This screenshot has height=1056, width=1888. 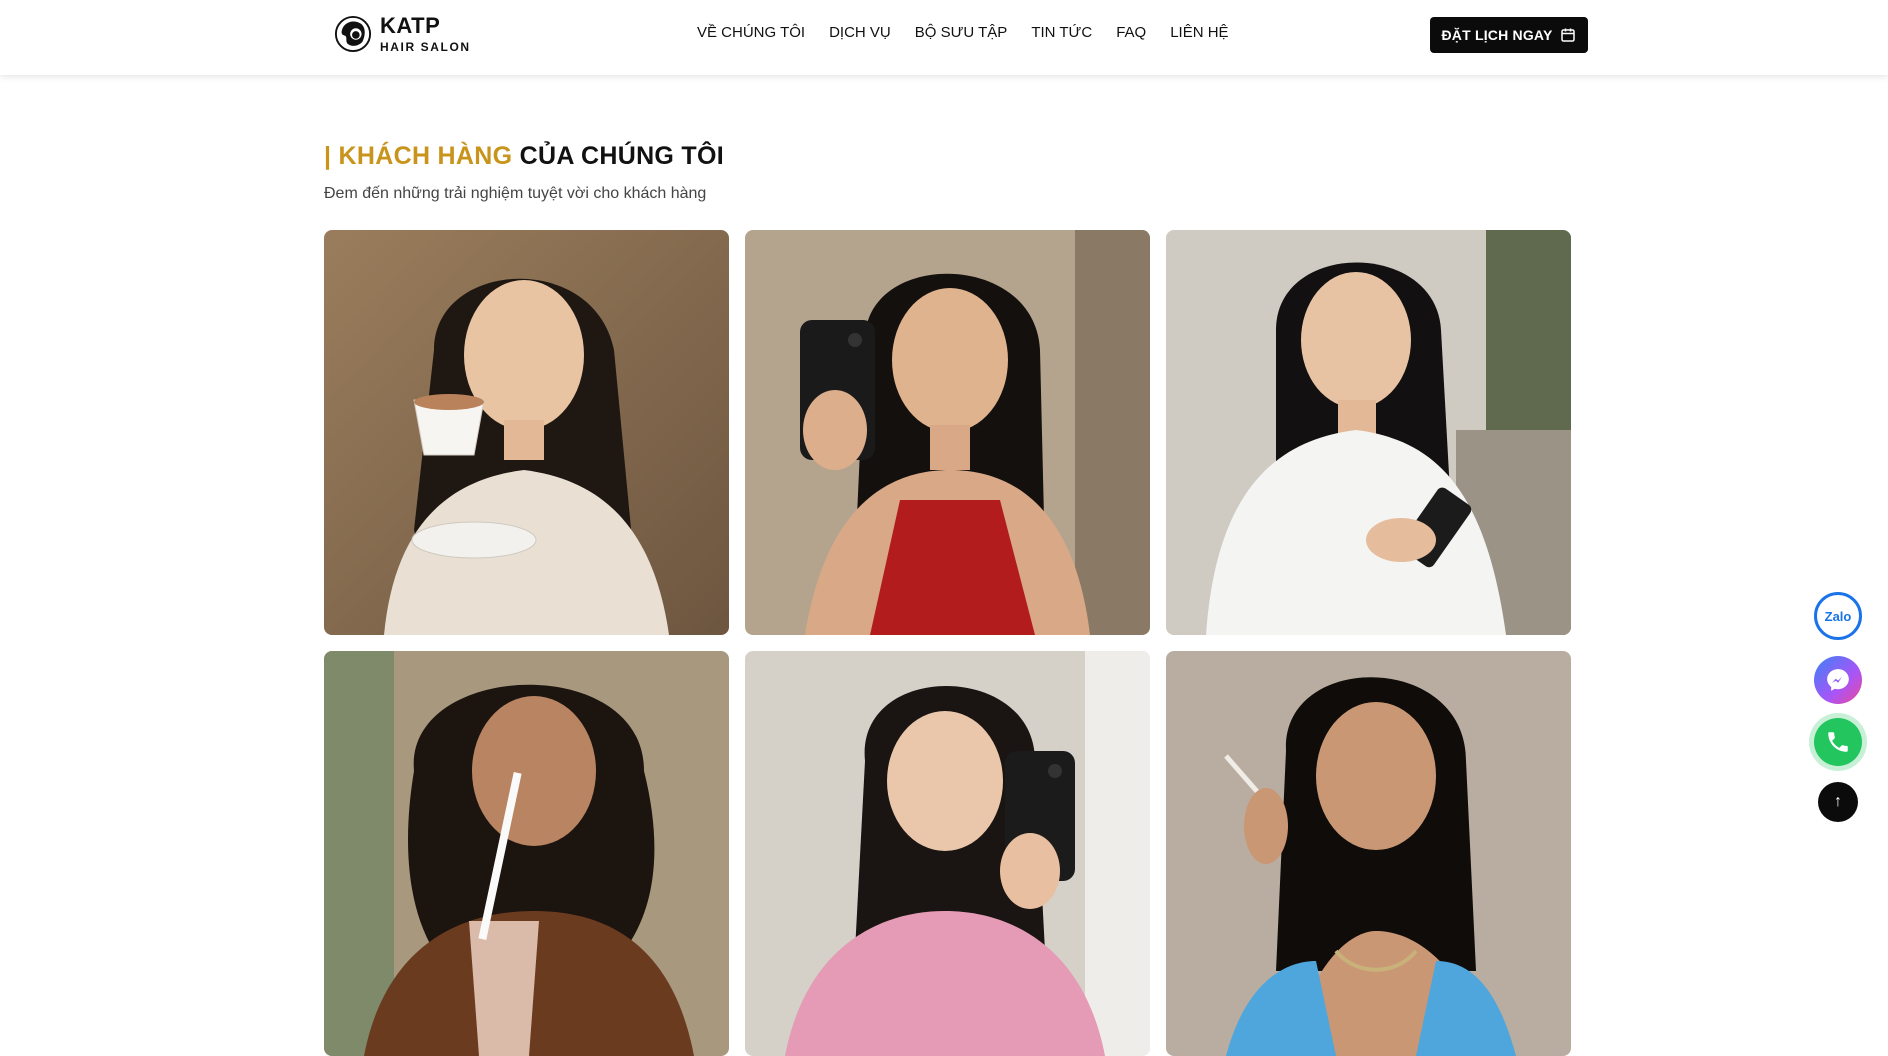 I want to click on zalo-label: Zalo, so click(x=1838, y=616).